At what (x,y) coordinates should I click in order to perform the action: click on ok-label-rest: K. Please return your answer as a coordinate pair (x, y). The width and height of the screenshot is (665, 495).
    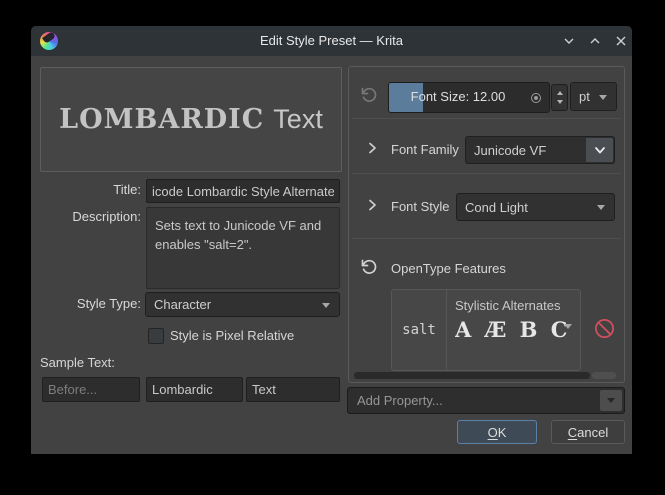
    Looking at the image, I should click on (502, 432).